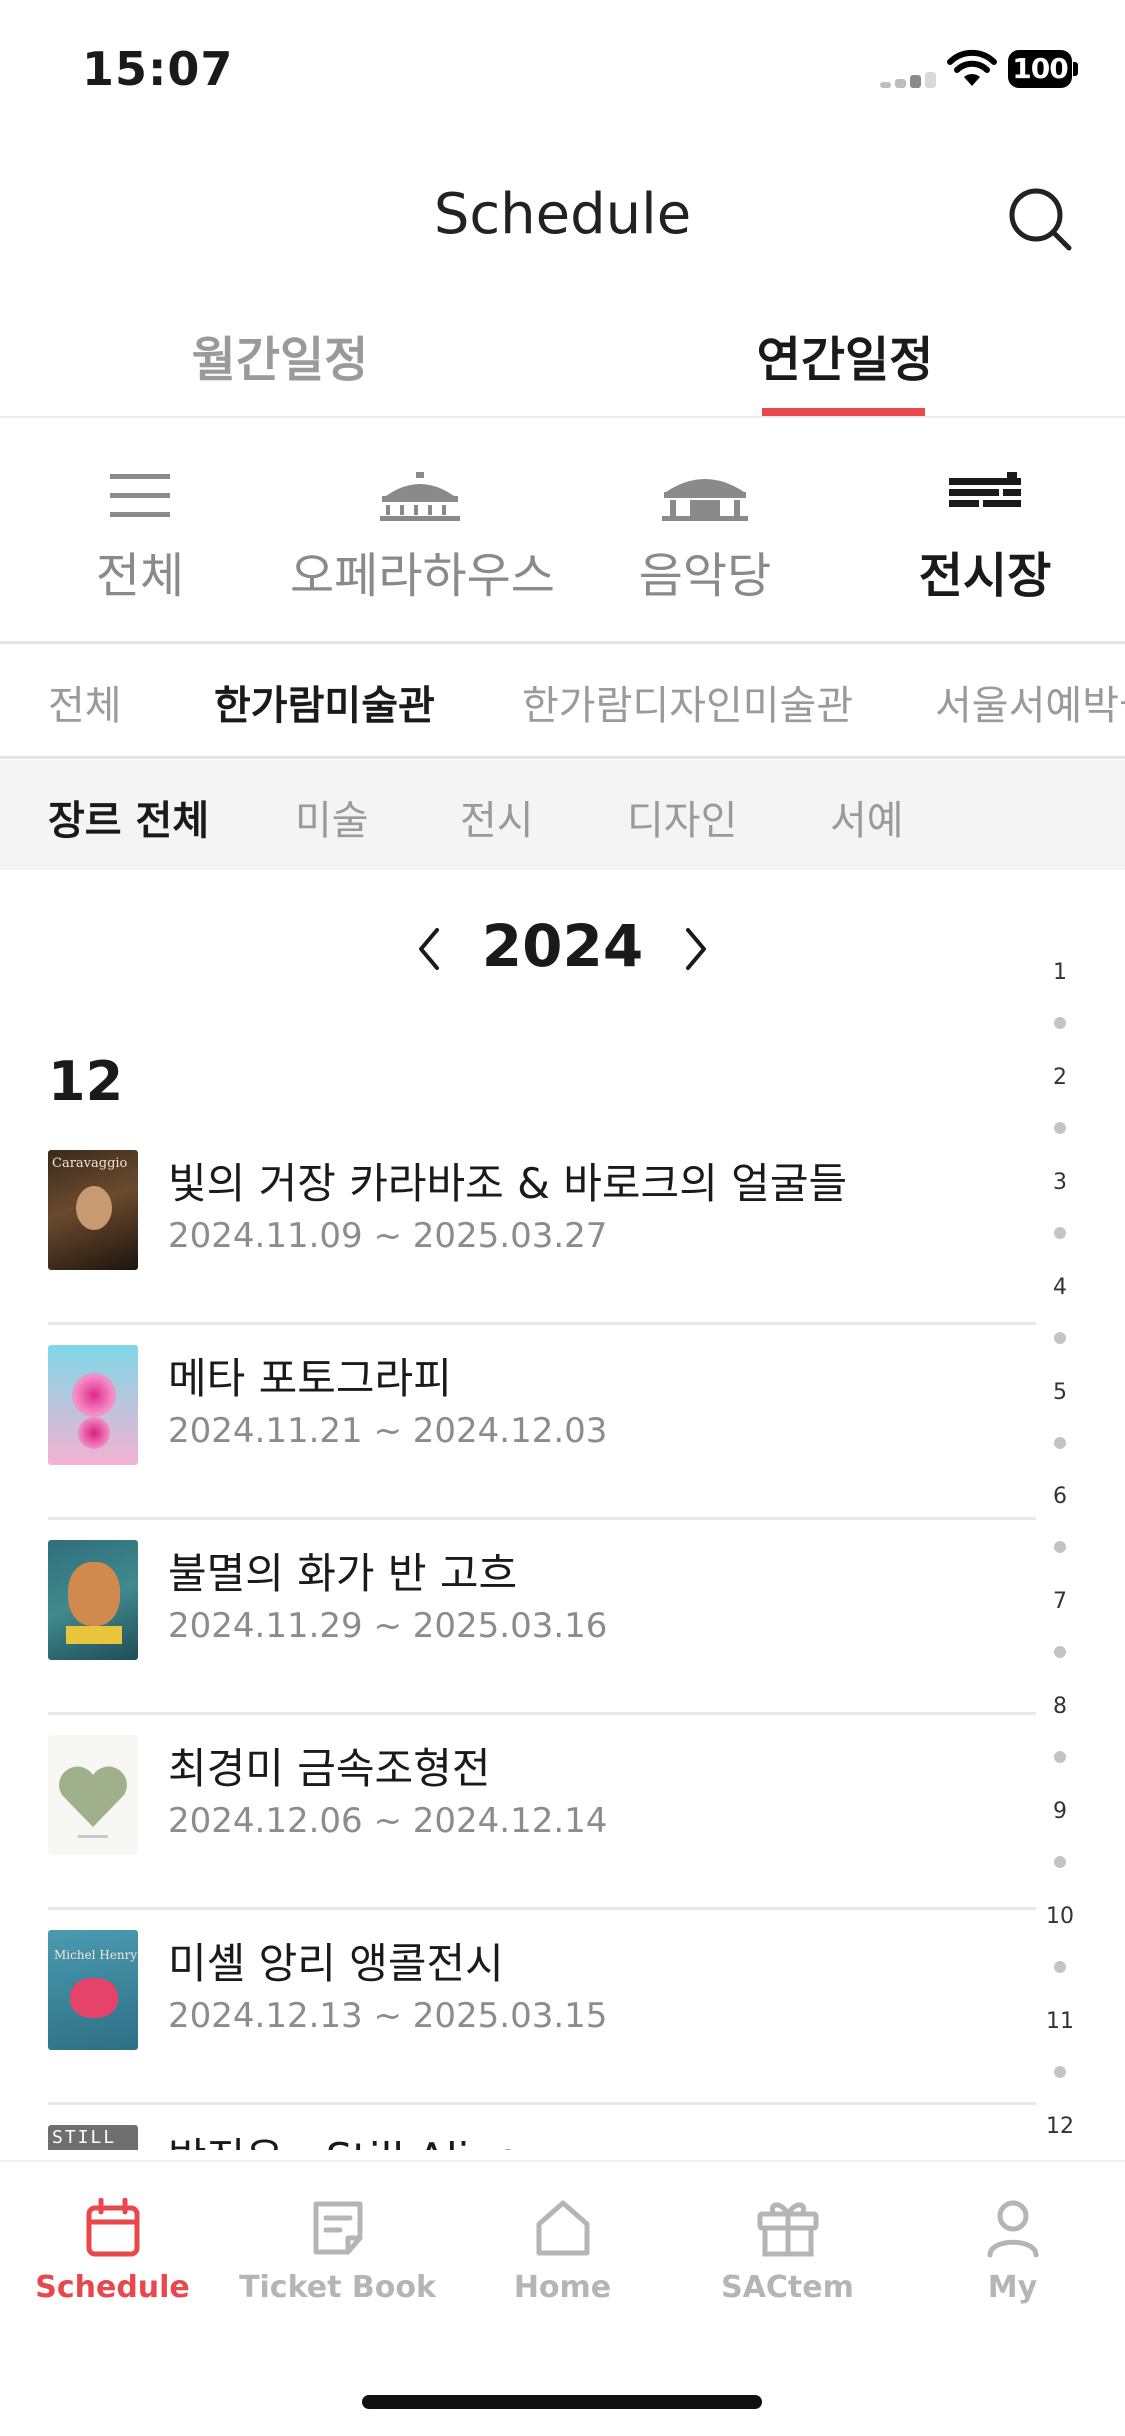 This screenshot has width=1125, height=2436. I want to click on event-date: 2024.11.21 ~ 2024.12.03, so click(388, 1431).